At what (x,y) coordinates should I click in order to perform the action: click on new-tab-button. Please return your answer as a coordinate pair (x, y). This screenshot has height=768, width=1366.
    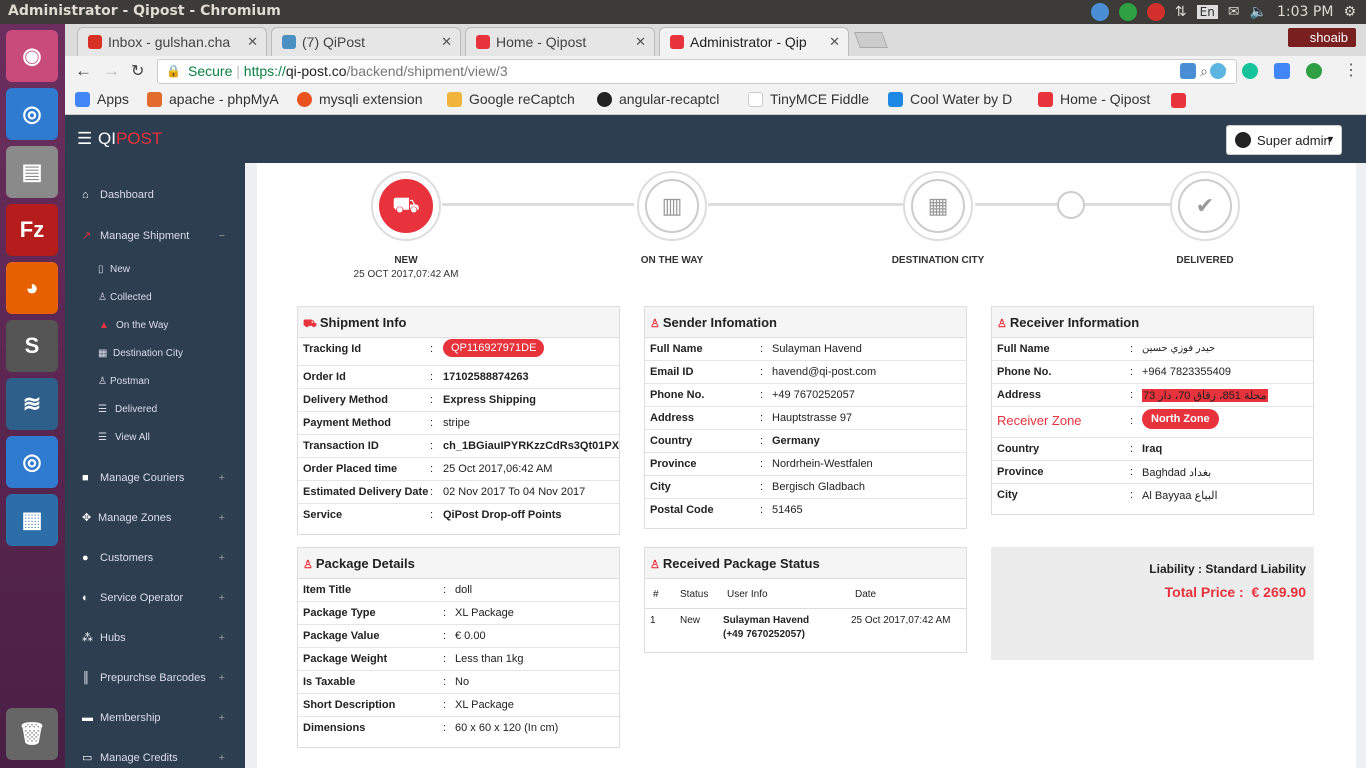
    Looking at the image, I should click on (871, 40).